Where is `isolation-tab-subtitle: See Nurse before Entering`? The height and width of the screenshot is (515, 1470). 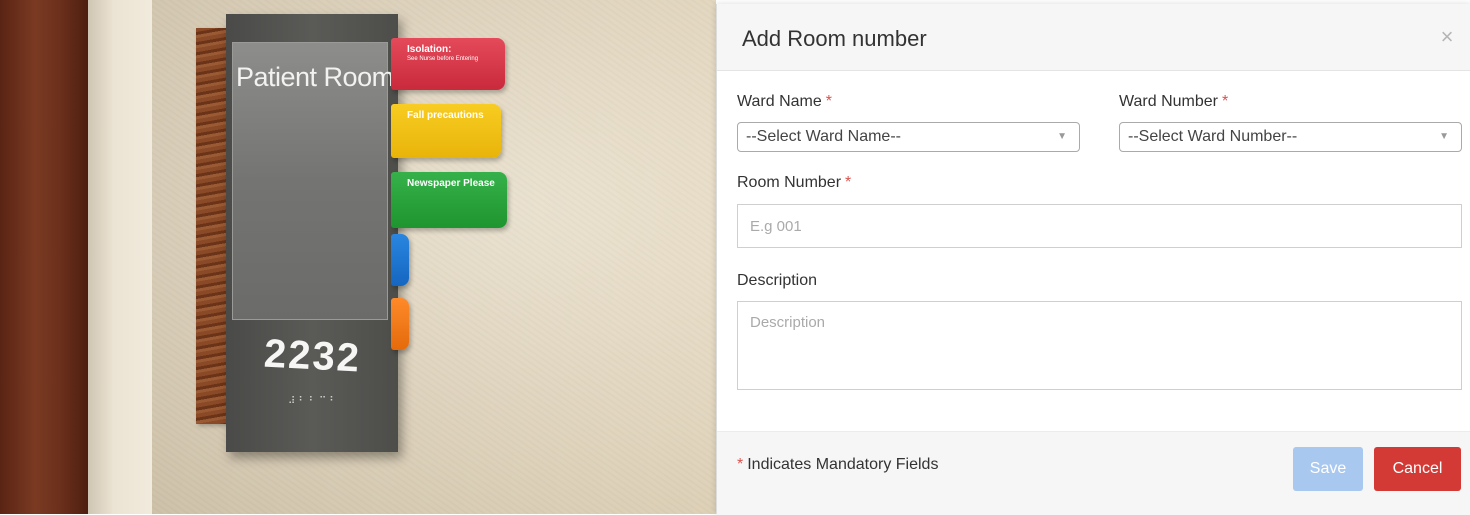 isolation-tab-subtitle: See Nurse before Entering is located at coordinates (443, 59).